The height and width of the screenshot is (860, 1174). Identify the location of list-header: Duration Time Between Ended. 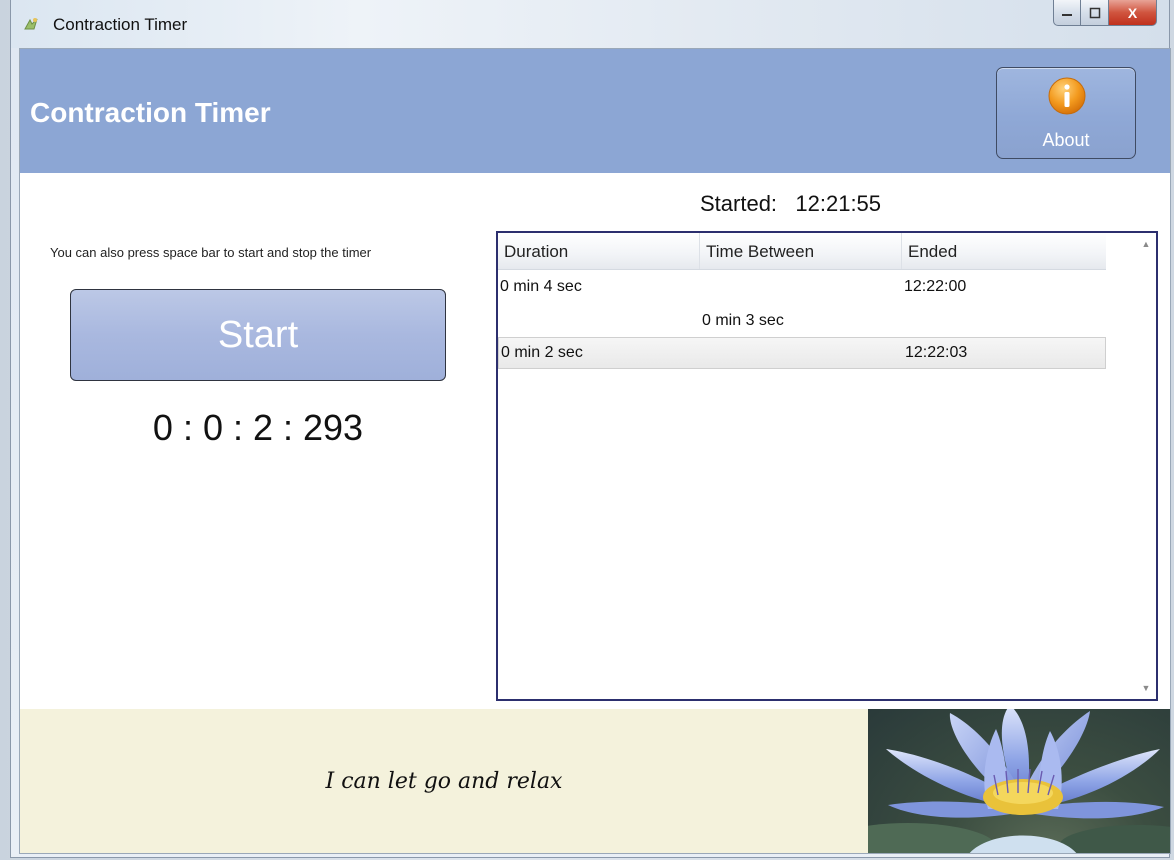
(802, 251).